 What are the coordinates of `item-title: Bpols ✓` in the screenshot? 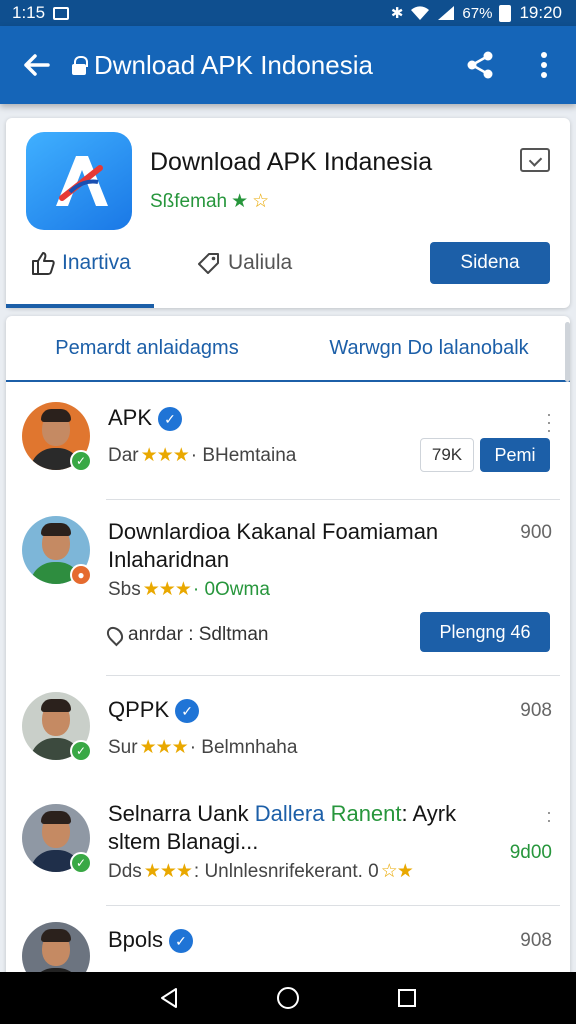 It's located at (151, 940).